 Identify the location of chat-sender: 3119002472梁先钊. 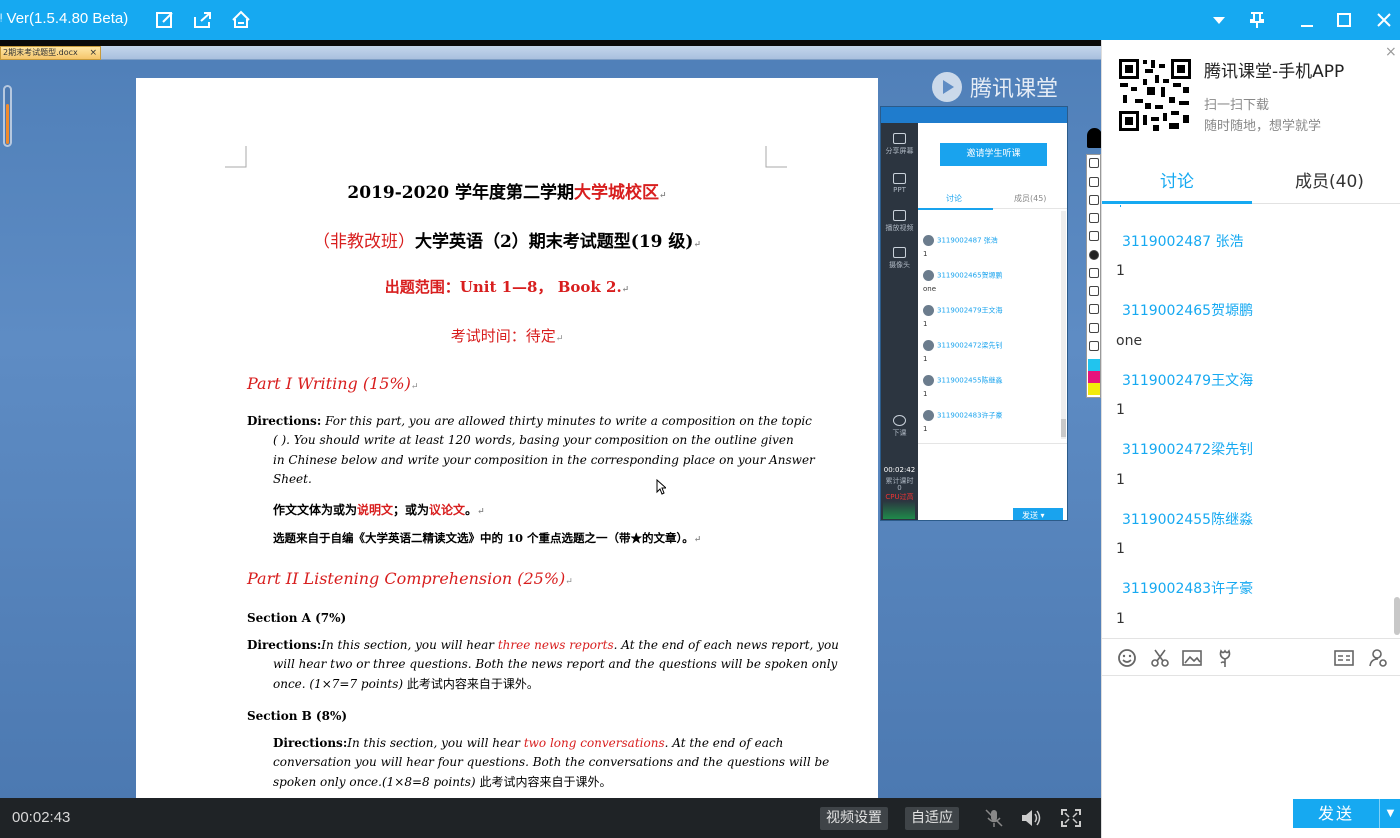
(1187, 449).